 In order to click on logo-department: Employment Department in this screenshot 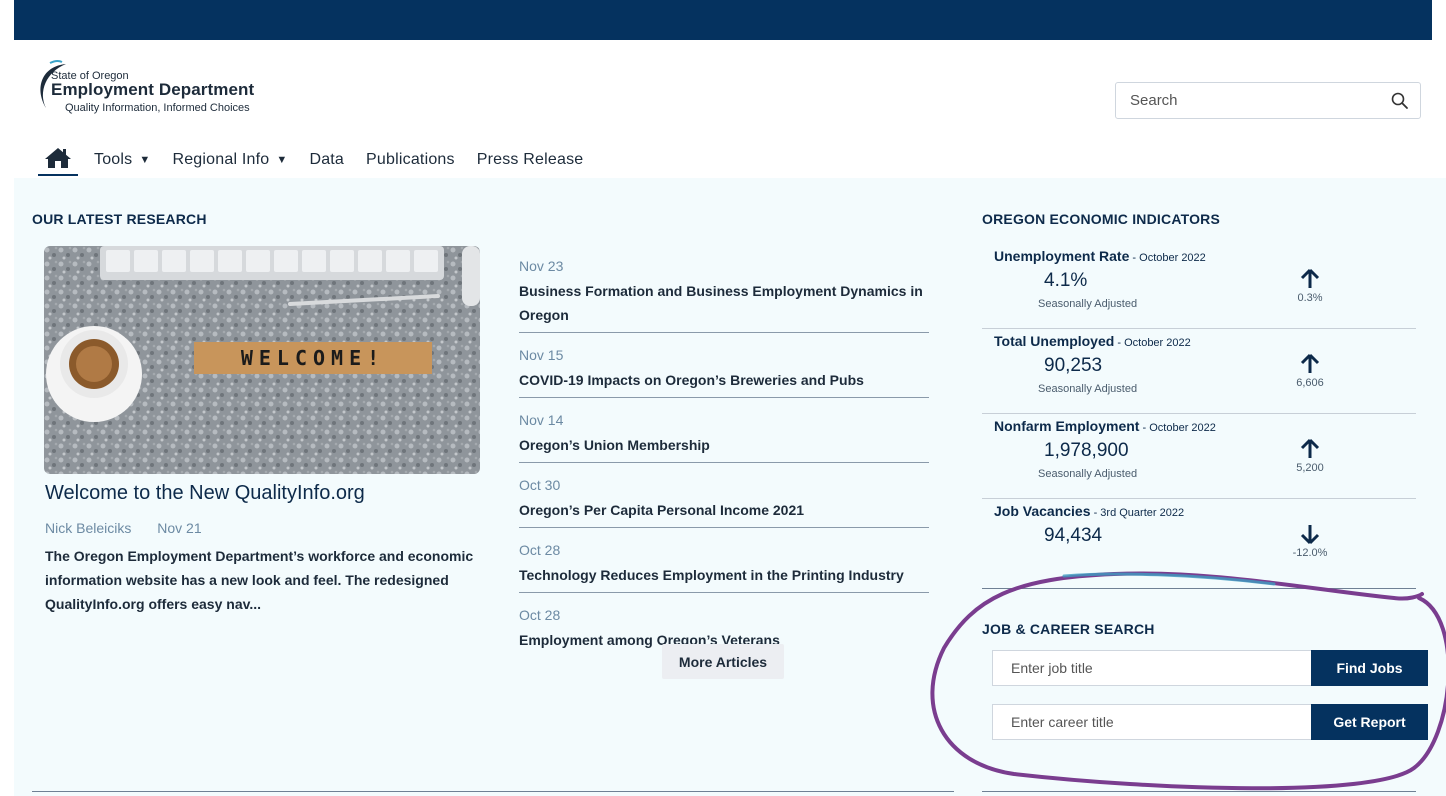, I will do `click(153, 89)`.